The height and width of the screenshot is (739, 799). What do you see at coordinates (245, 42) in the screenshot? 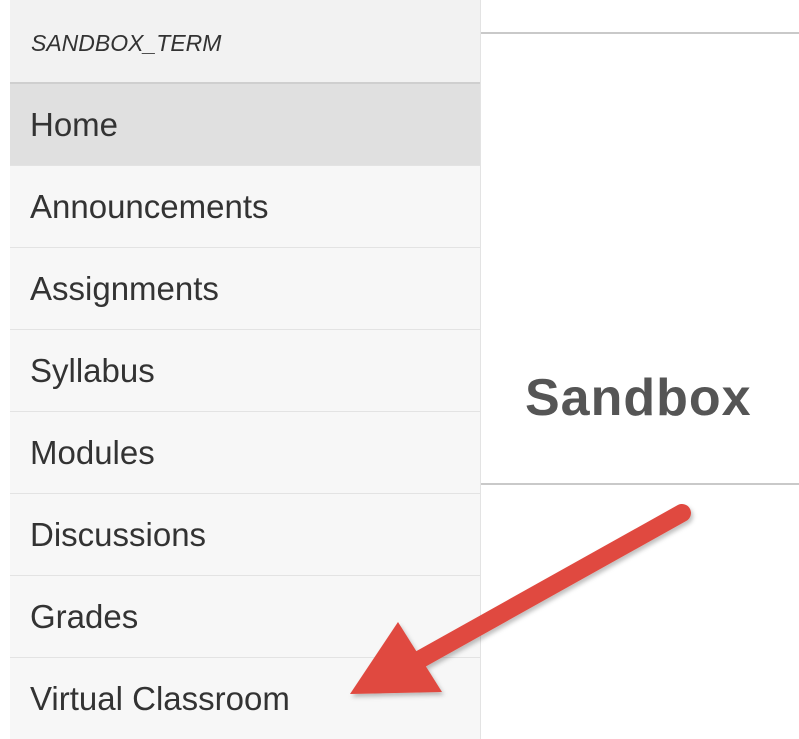
I see `term-label: SANDBOX_TERM` at bounding box center [245, 42].